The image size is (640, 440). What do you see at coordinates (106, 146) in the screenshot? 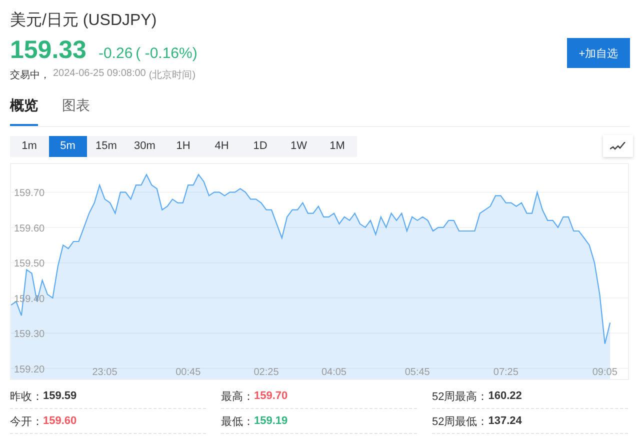
I see `period-button: 15m` at bounding box center [106, 146].